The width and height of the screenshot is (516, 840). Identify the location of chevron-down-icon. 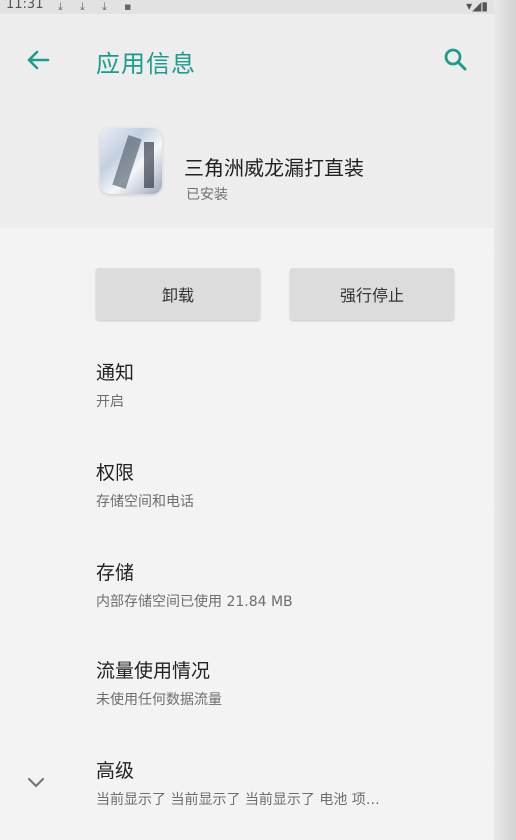
(36, 782).